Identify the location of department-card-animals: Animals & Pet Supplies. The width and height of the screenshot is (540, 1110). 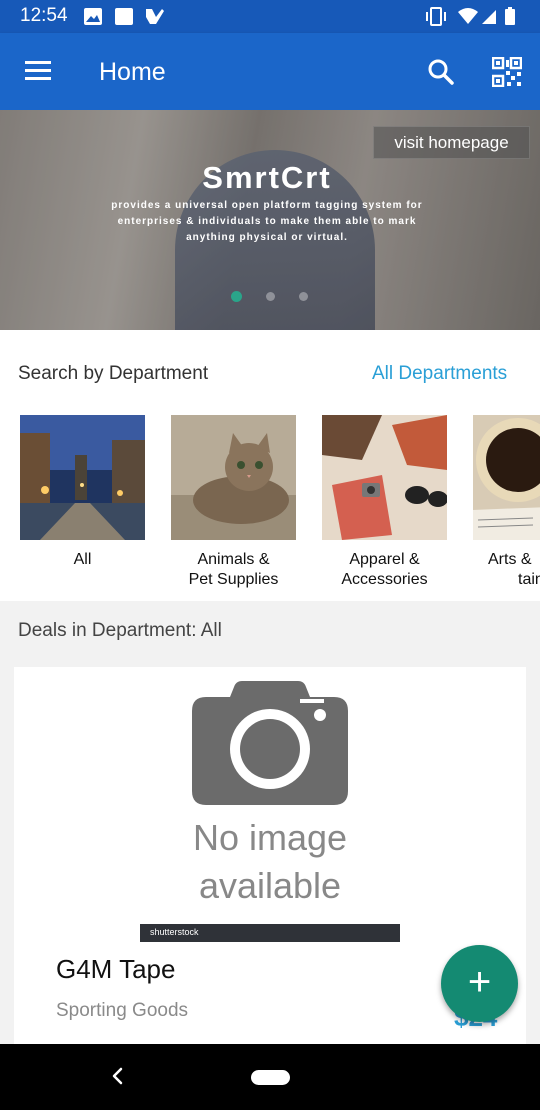
(233, 502).